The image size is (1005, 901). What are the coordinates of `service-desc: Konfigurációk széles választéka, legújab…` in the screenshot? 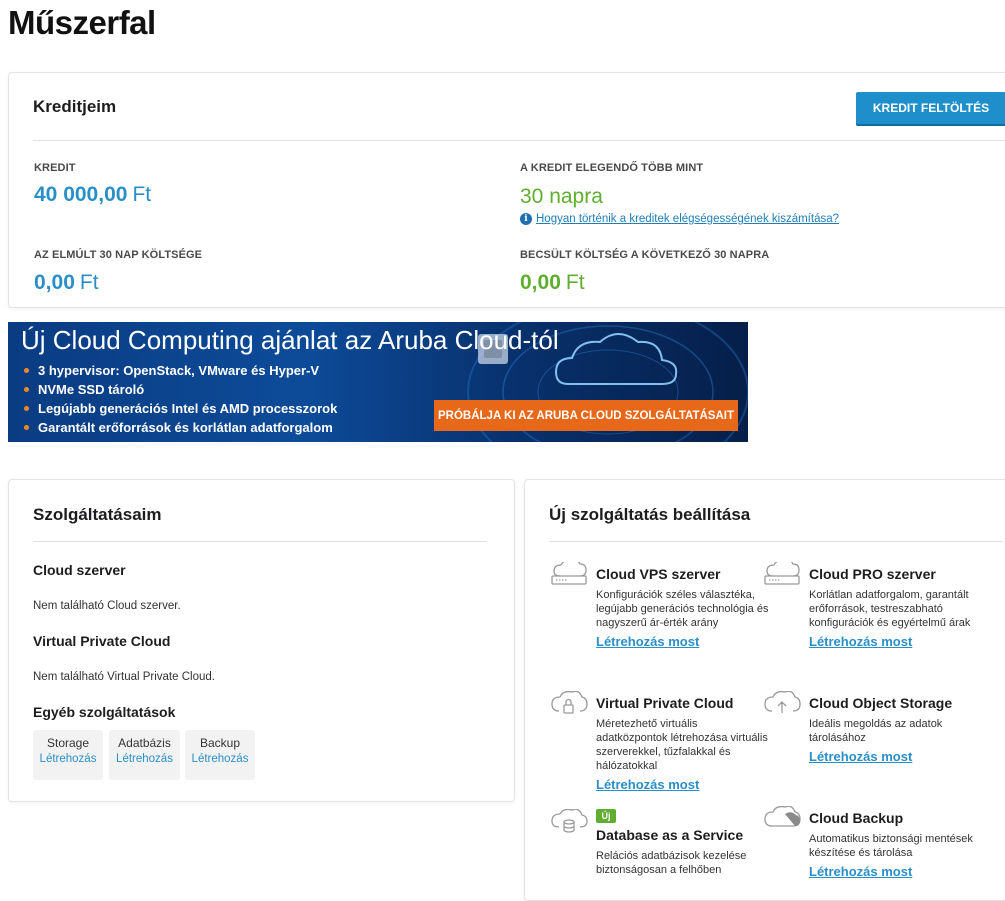 It's located at (682, 609).